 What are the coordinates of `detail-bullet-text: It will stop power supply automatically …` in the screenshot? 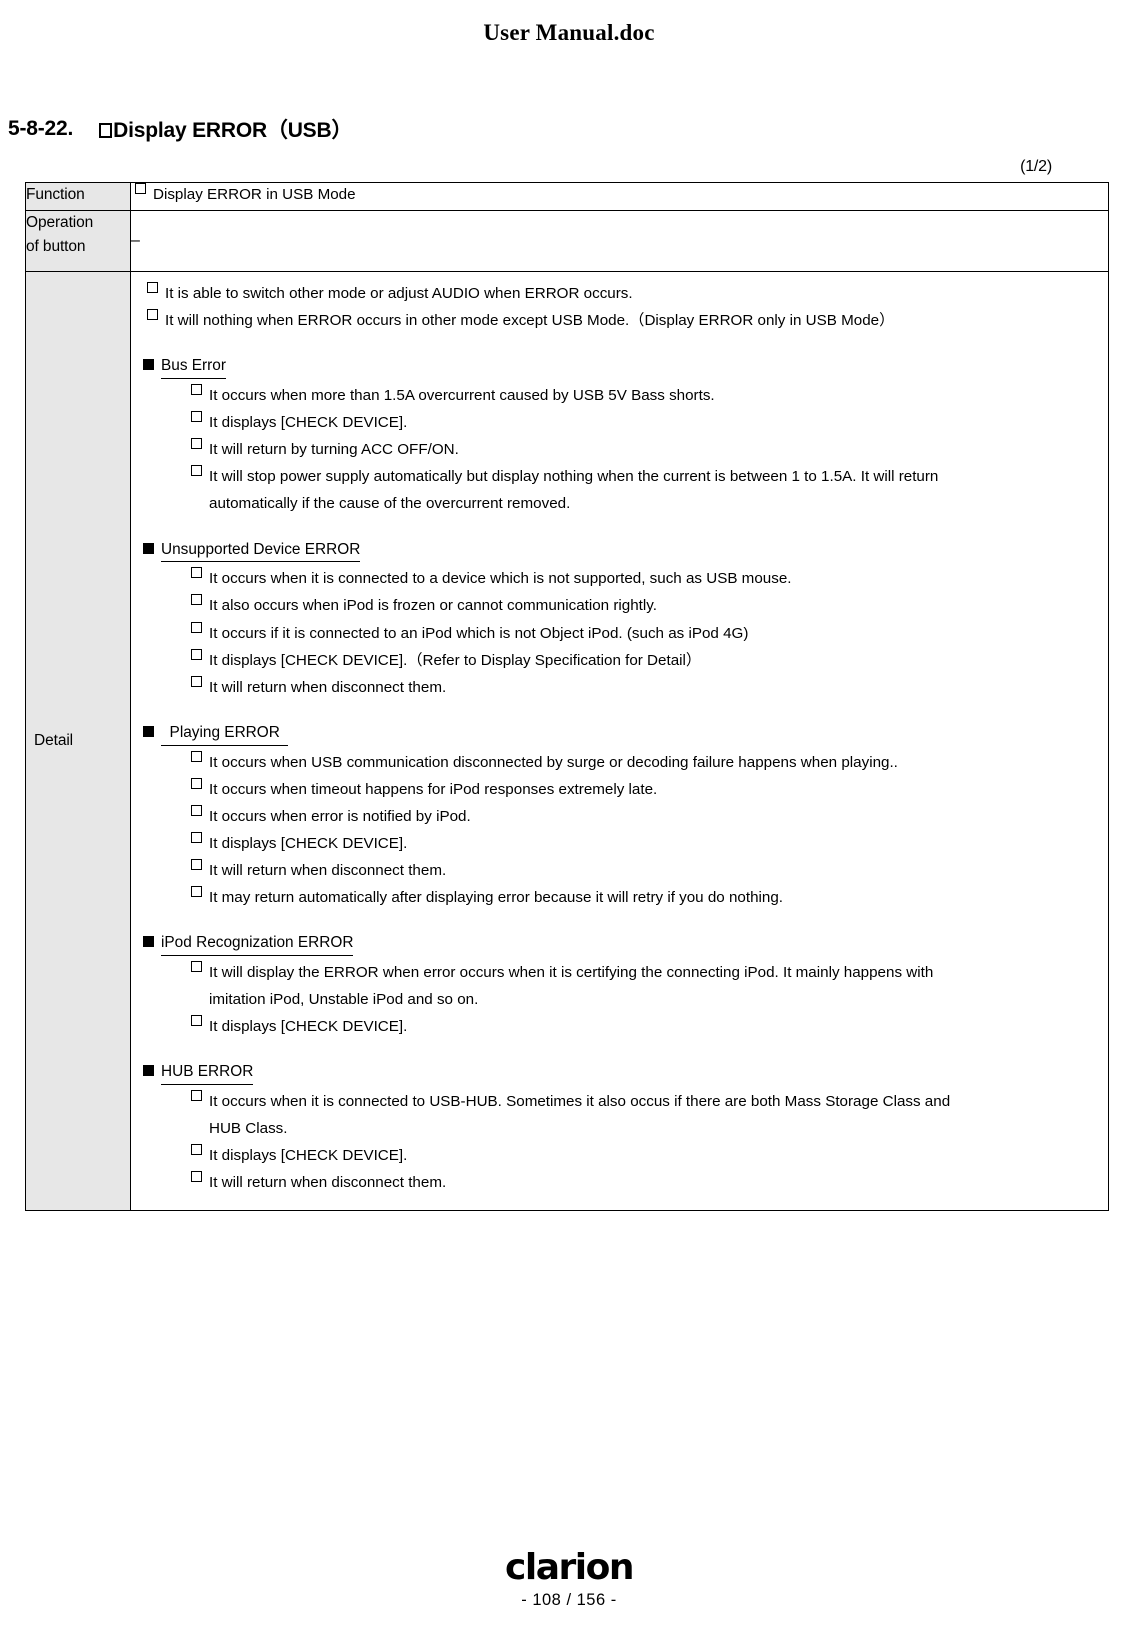 It's located at (574, 477).